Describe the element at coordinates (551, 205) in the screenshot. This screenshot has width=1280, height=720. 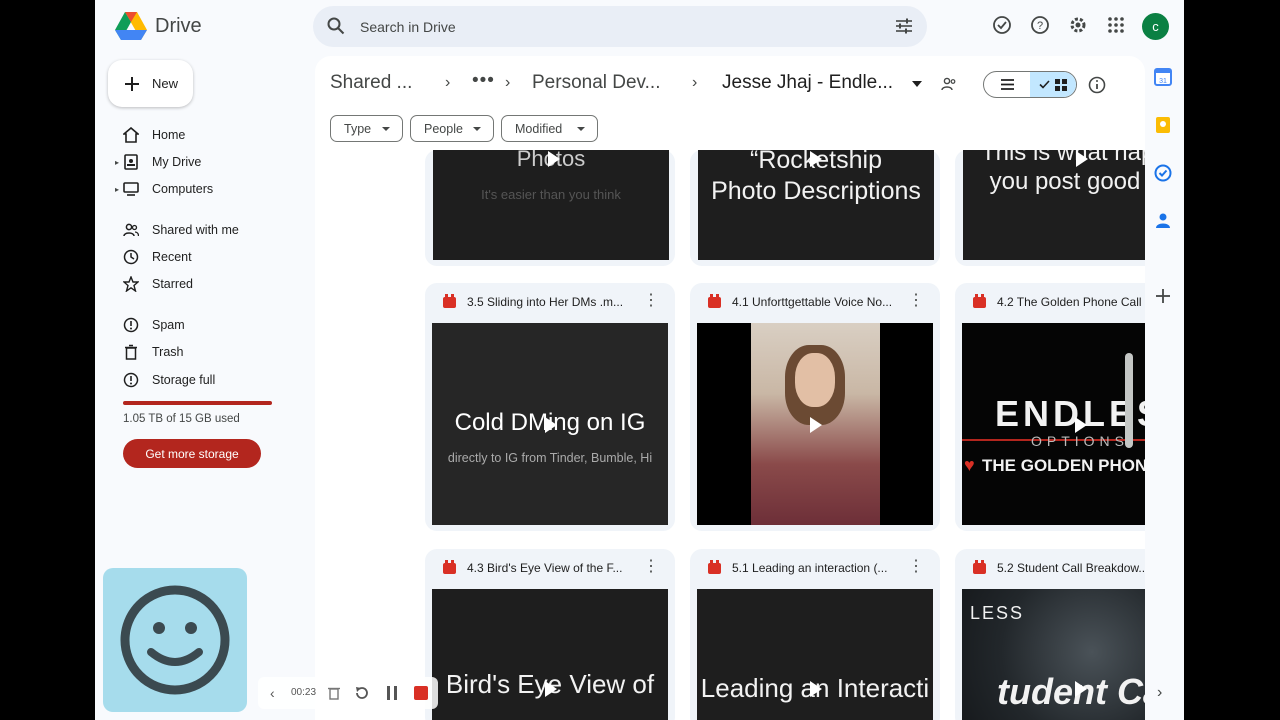
I see `video-thumbnail: Photos It's easier than you think` at that location.